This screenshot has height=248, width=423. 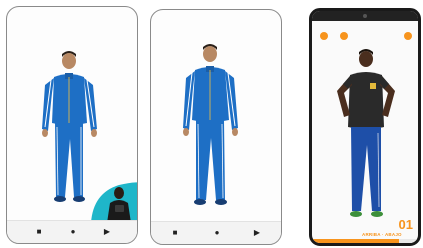 I want to click on man-hands-on-hips-photo, so click(x=366, y=133).